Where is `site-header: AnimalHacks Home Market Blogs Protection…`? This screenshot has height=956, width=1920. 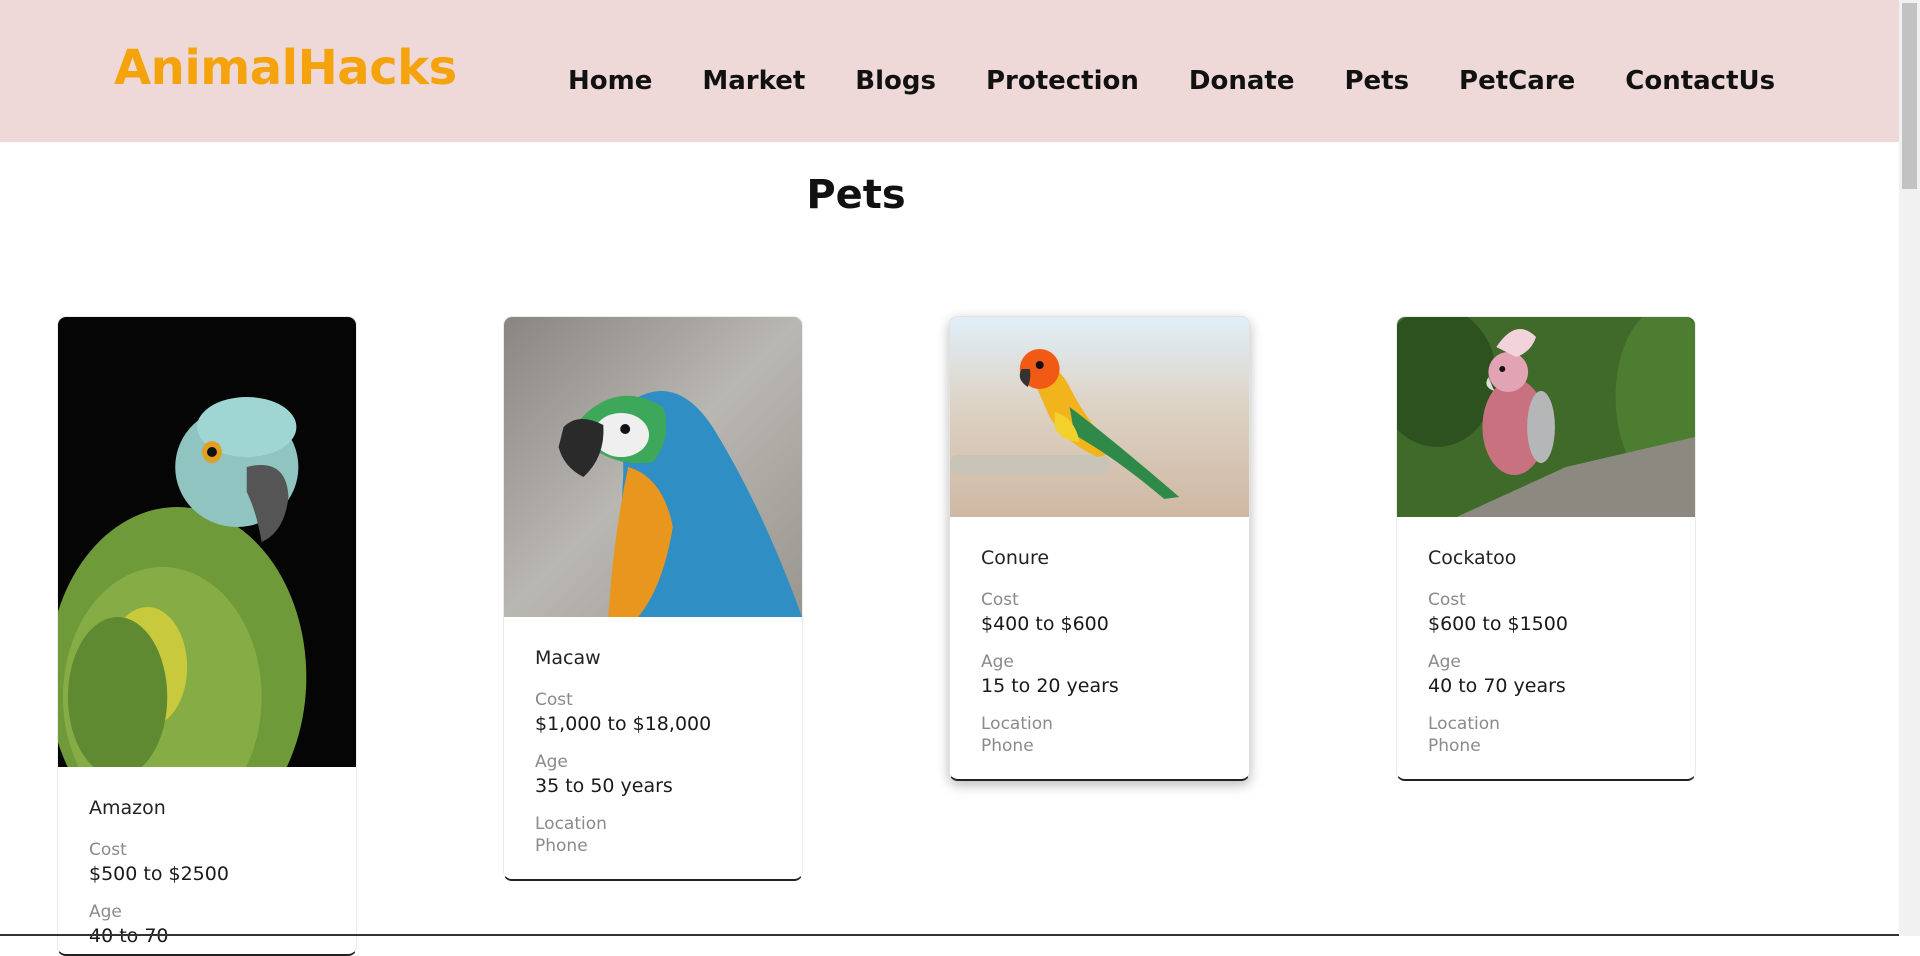
site-header: AnimalHacks Home Market Blogs Protection… is located at coordinates (949, 71).